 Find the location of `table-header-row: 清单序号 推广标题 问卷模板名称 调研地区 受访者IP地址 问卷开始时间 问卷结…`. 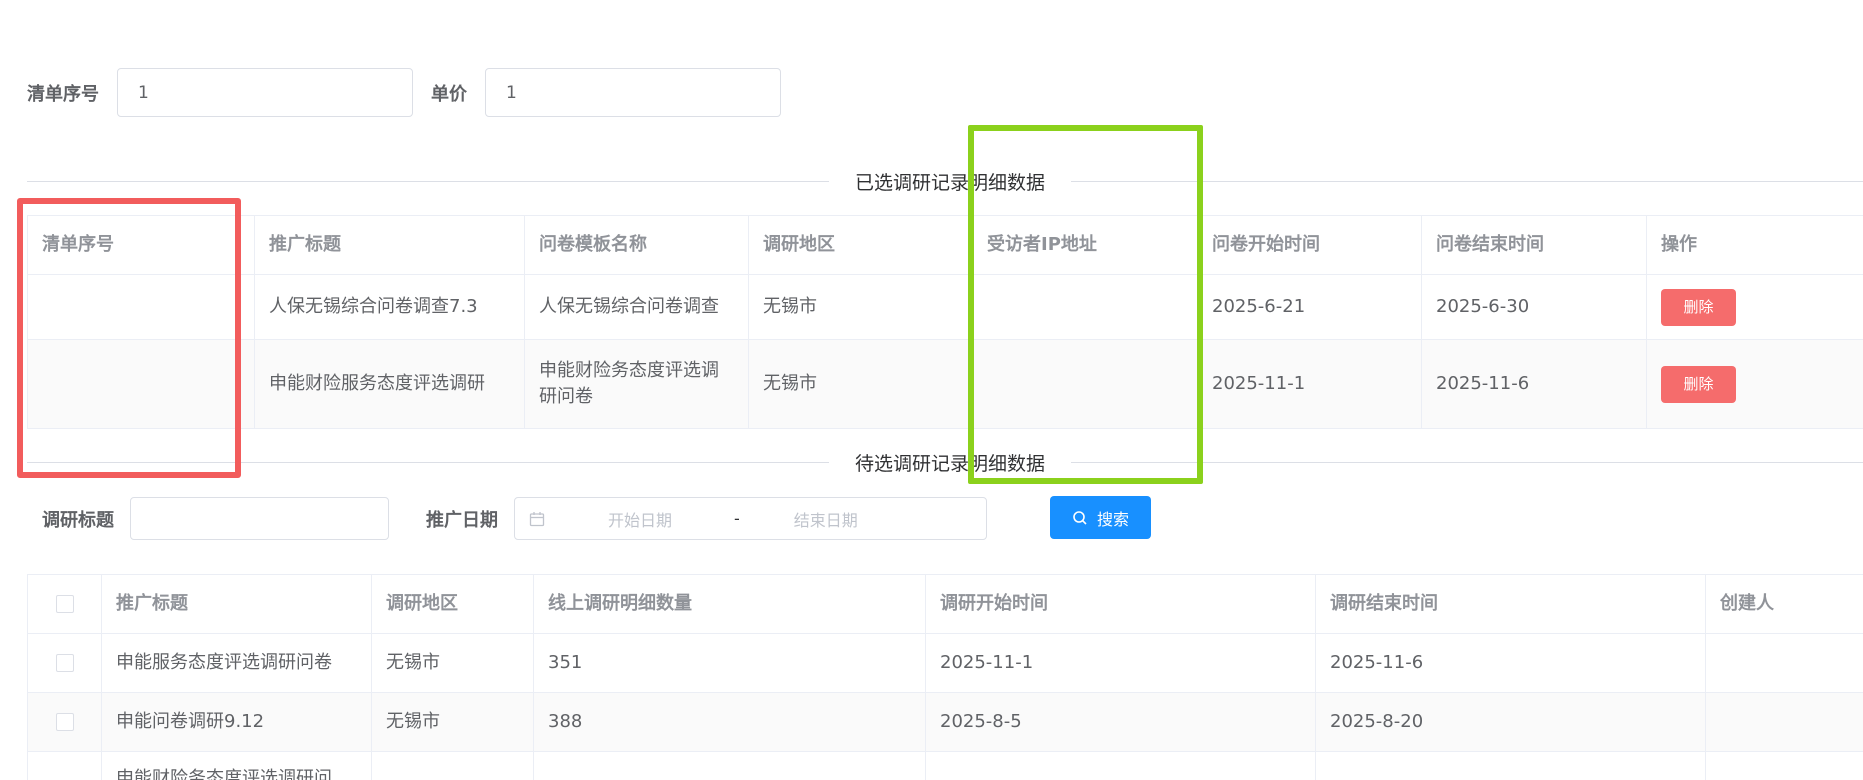

table-header-row: 清单序号 推广标题 问卷模板名称 调研地区 受访者IP地址 问卷开始时间 问卷结… is located at coordinates (945, 245).